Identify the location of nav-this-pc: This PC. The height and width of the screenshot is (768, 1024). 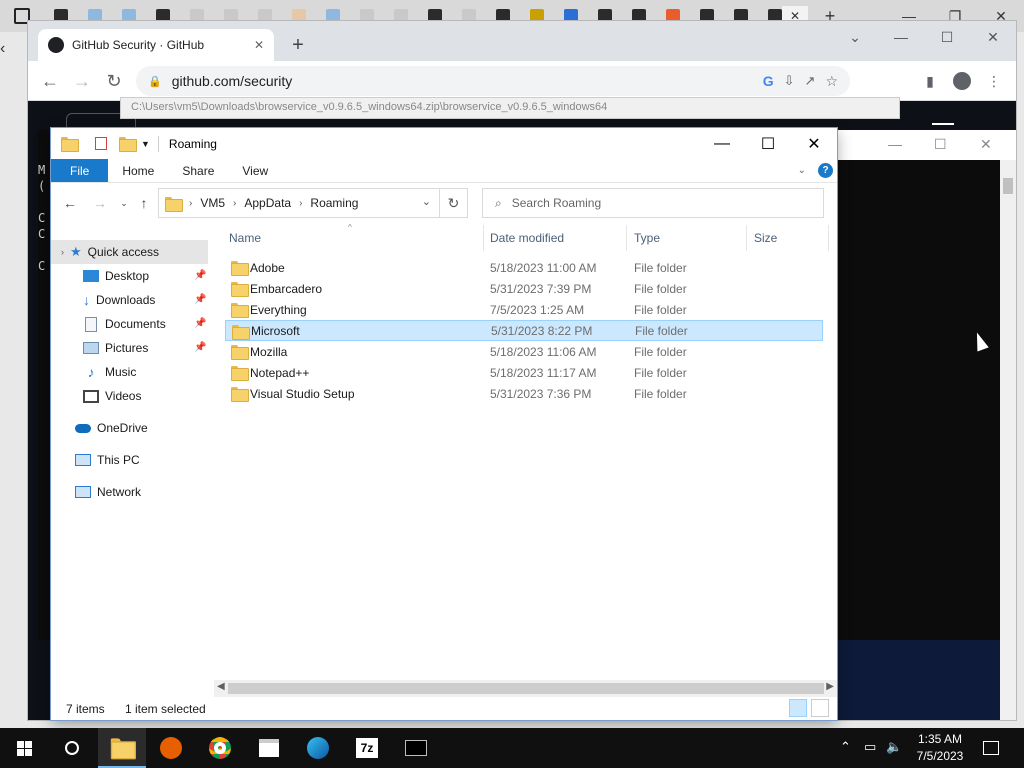
(141, 460).